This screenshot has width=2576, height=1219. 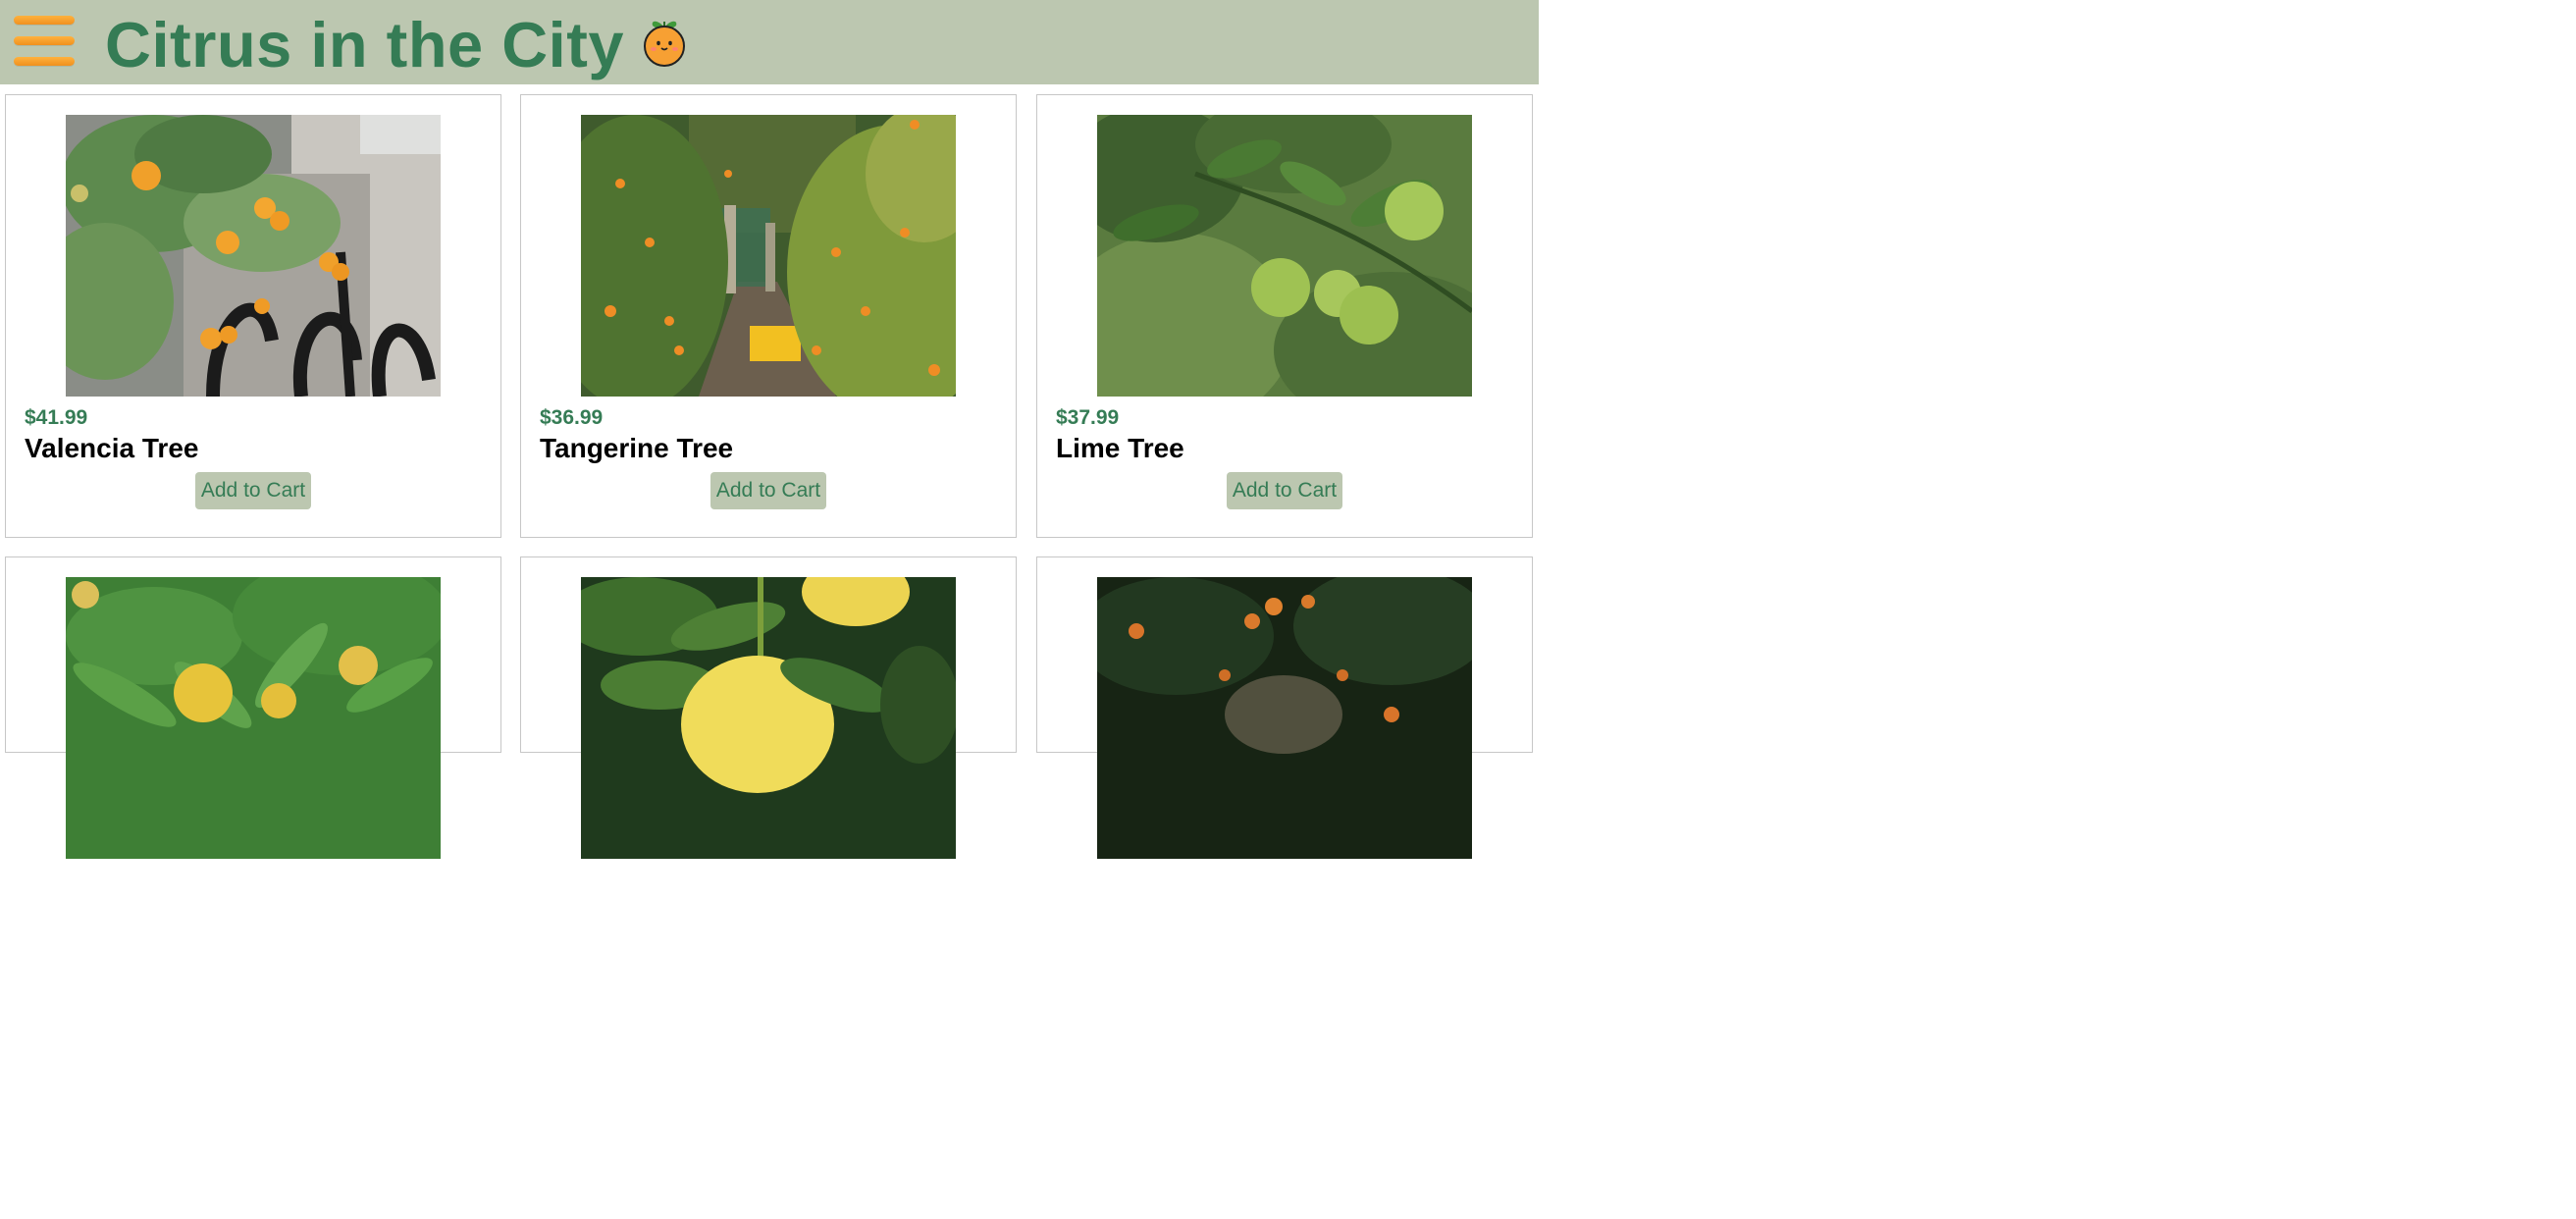 What do you see at coordinates (664, 44) in the screenshot?
I see `orange-mascot-icon` at bounding box center [664, 44].